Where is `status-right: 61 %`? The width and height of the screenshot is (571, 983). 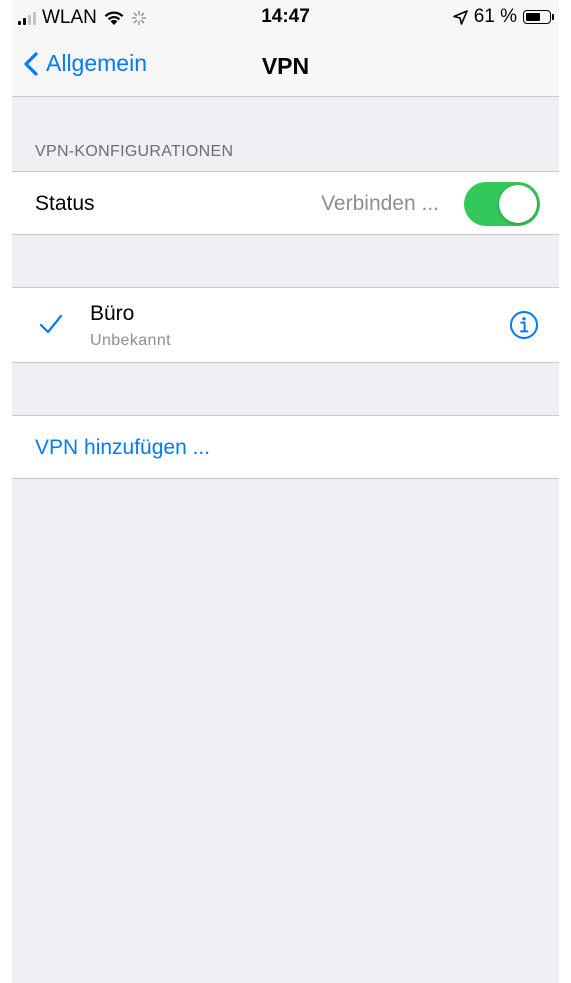 status-right: 61 % is located at coordinates (503, 17).